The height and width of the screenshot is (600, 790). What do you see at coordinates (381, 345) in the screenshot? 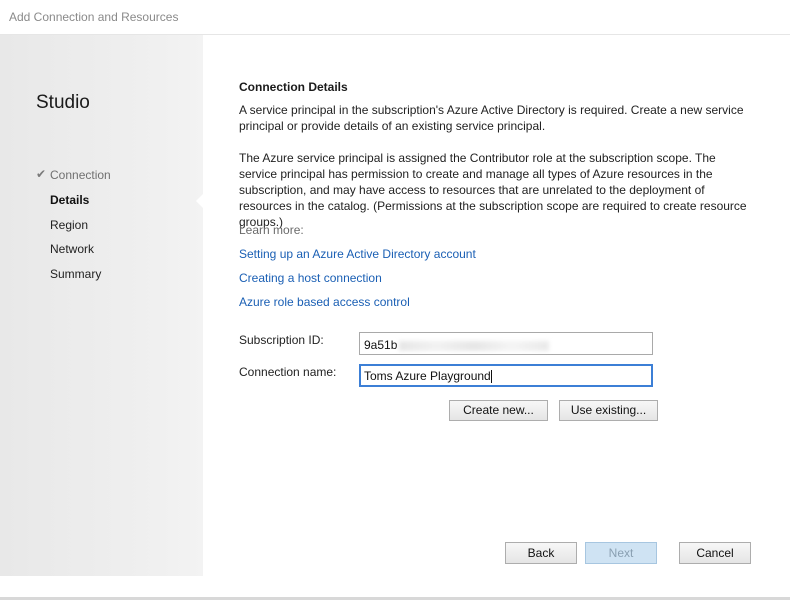
I see `subscription-id-value: 9a51b` at bounding box center [381, 345].